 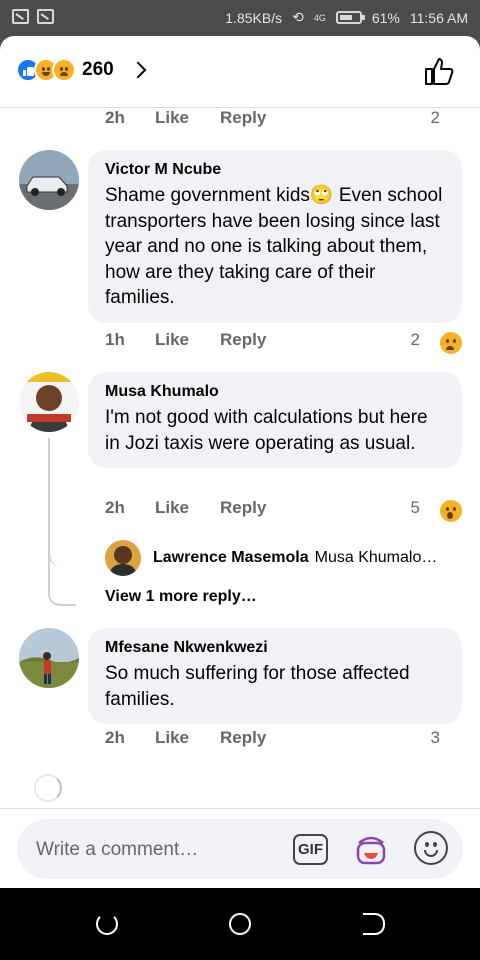 What do you see at coordinates (107, 924) in the screenshot?
I see `recents-icon` at bounding box center [107, 924].